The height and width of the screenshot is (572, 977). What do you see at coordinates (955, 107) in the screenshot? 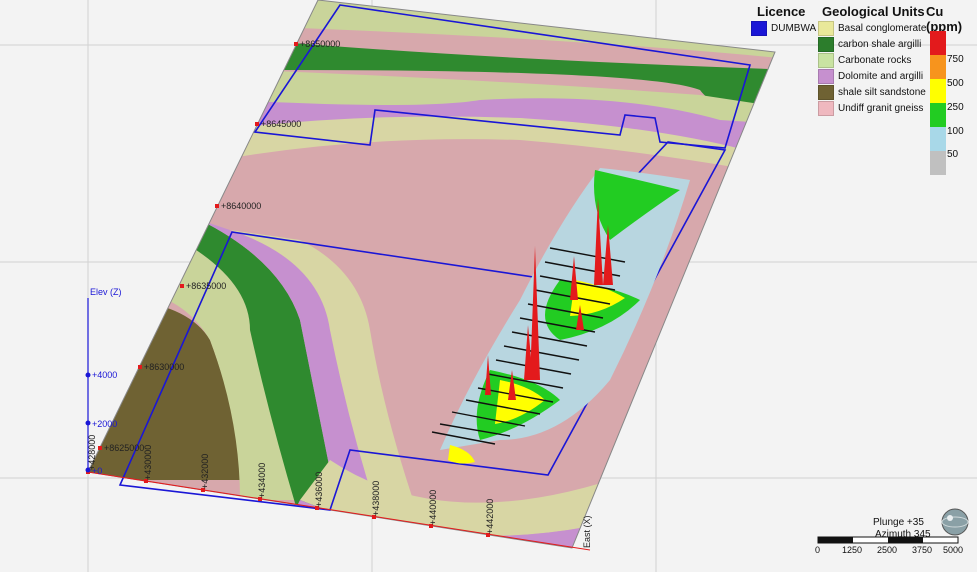
I see `cu-bin-label: 250` at bounding box center [955, 107].